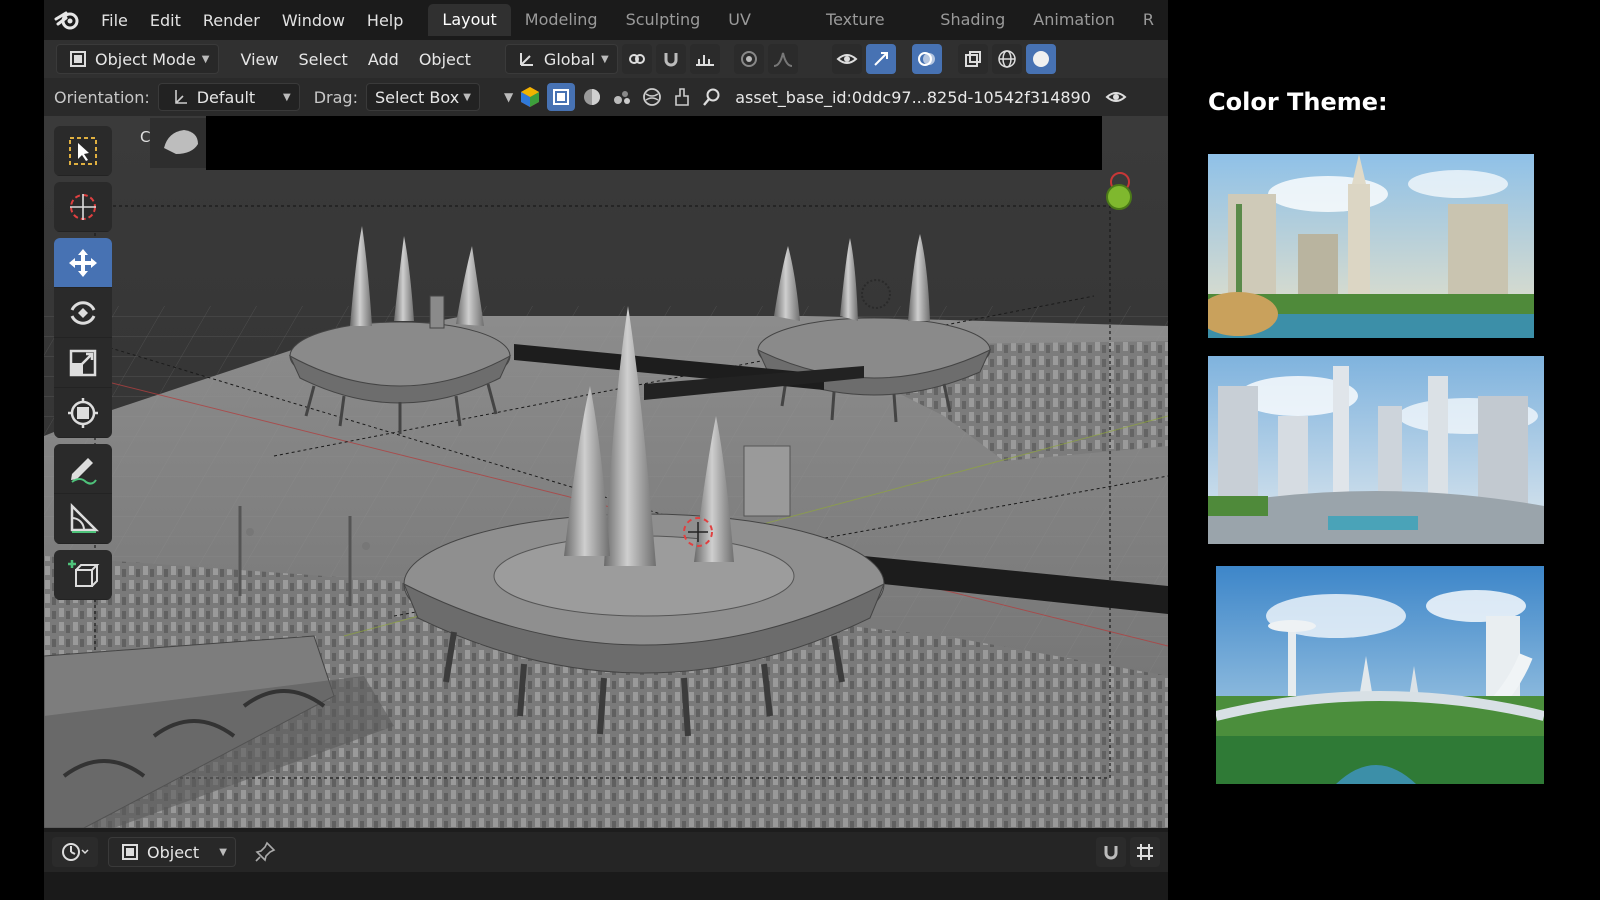 This screenshot has width=1600, height=900. I want to click on falloff-curve-icon, so click(782, 59).